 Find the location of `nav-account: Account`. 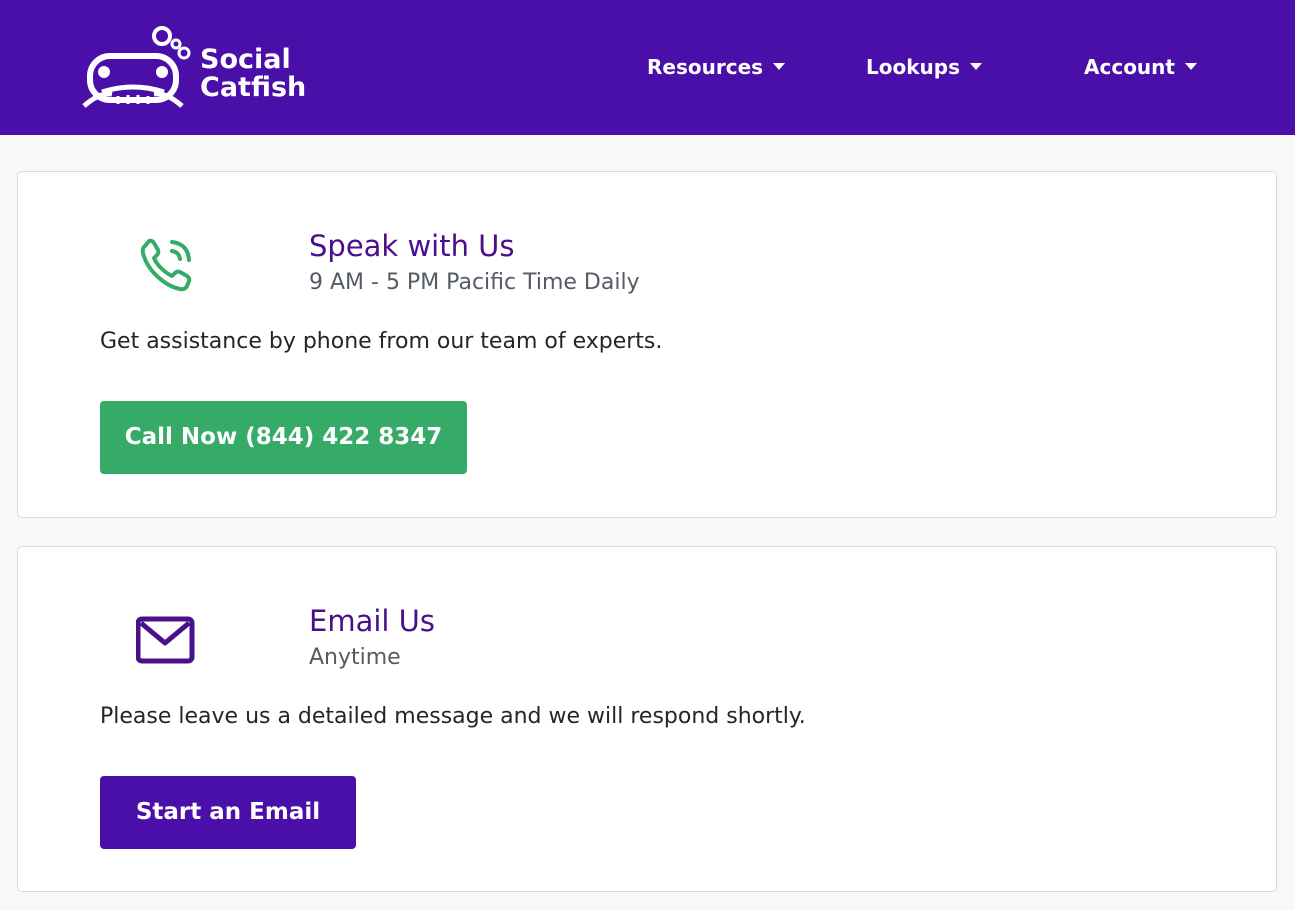

nav-account: Account is located at coordinates (1140, 67).